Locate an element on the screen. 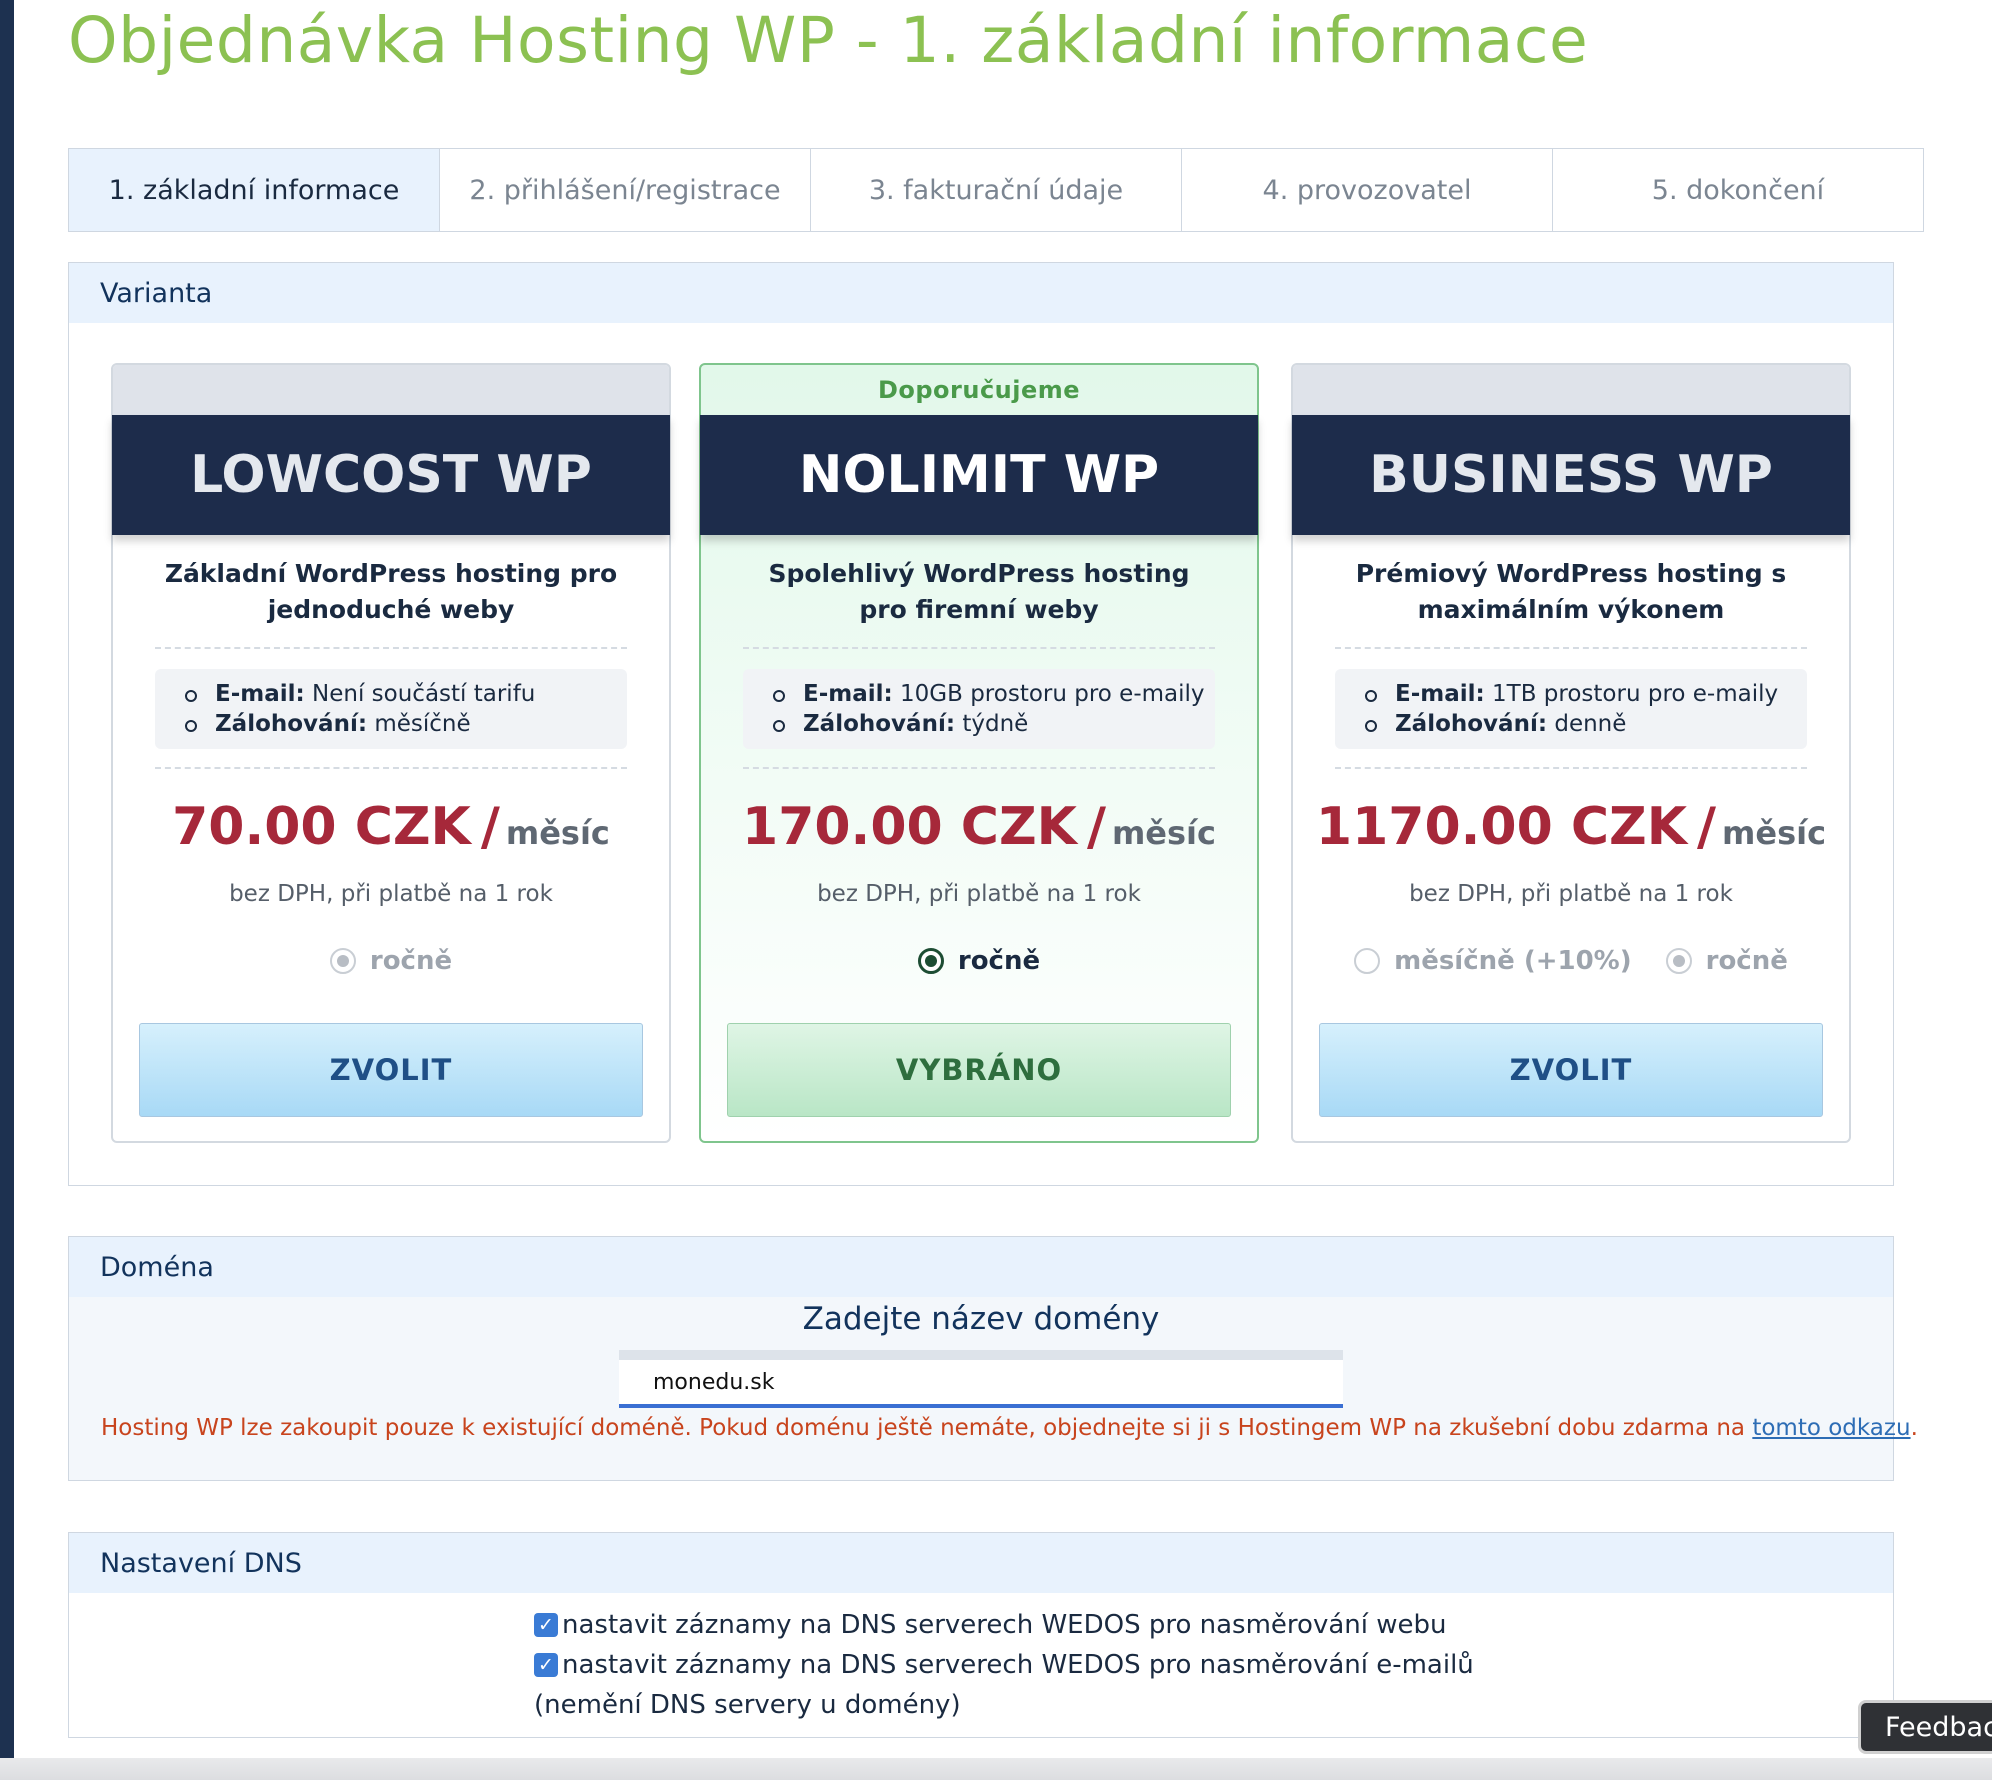 Image resolution: width=1992 pixels, height=1780 pixels. radio-monthly is located at coordinates (1367, 961).